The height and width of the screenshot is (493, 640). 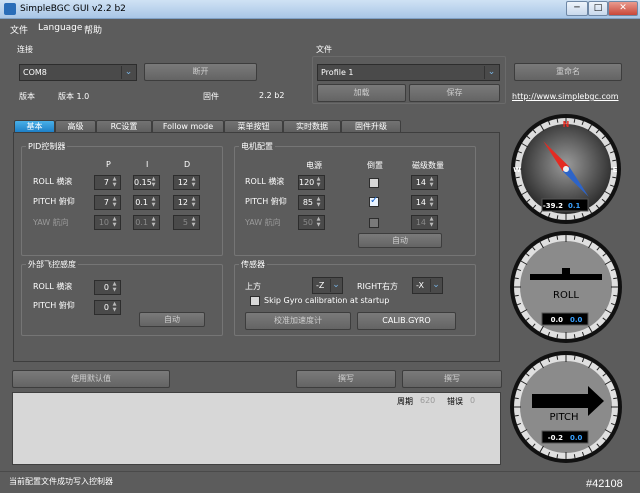 I want to click on title-bar: SimpleBGC GUI v2.2 b2 ─ □ ✕, so click(x=320, y=9).